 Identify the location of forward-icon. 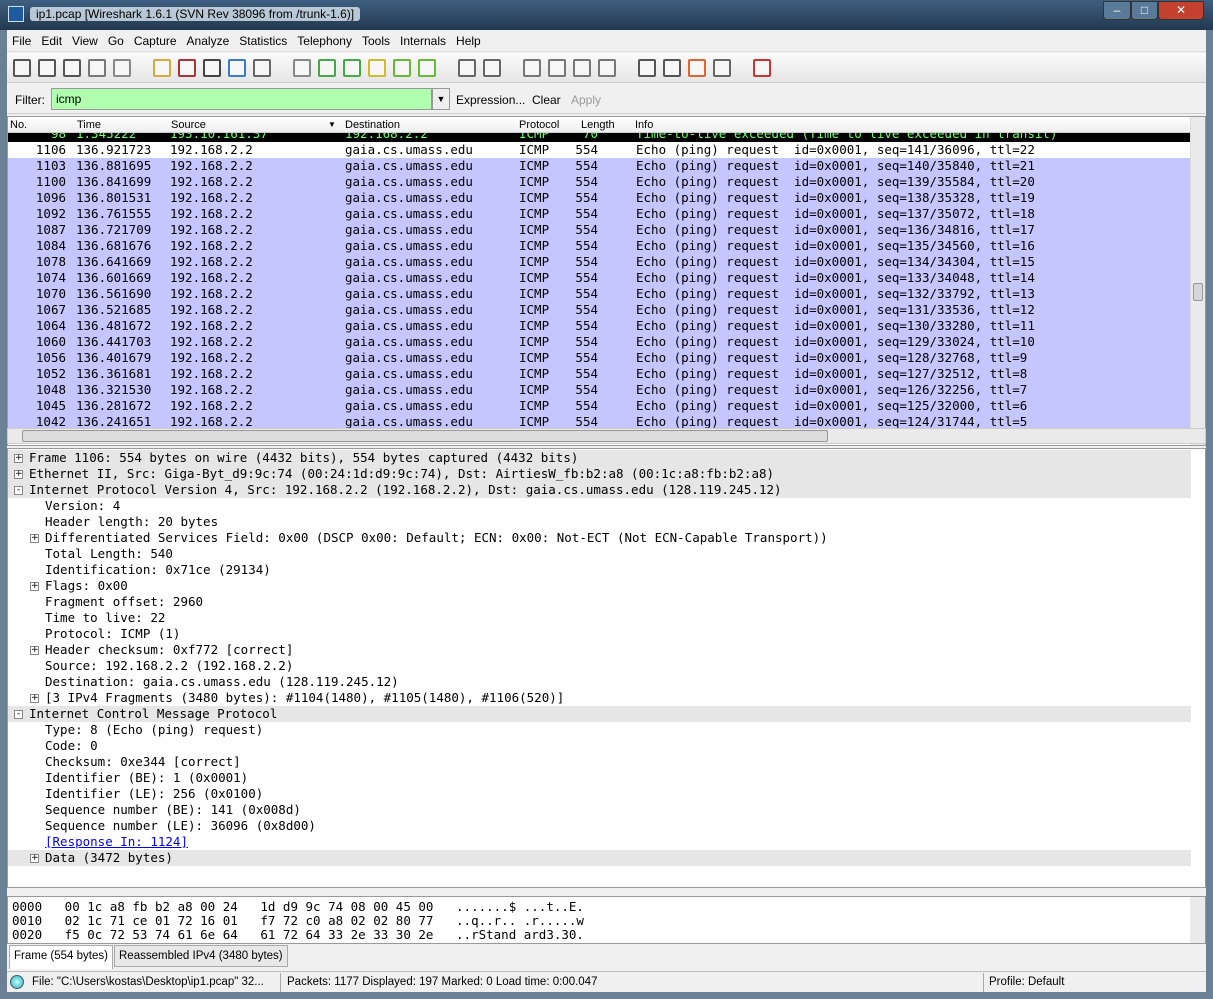
(352, 68).